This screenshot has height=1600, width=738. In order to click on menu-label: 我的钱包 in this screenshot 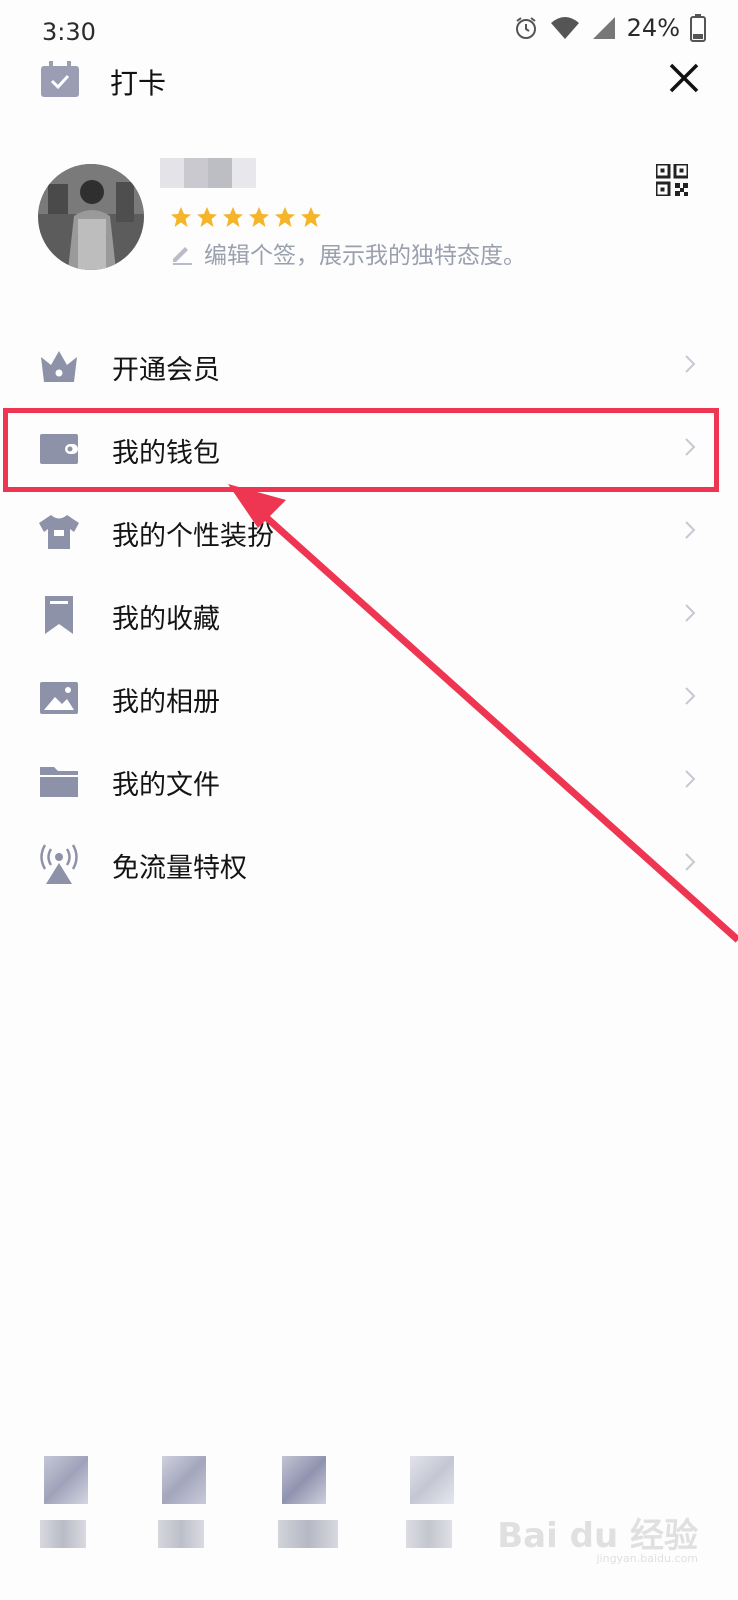, I will do `click(166, 453)`.